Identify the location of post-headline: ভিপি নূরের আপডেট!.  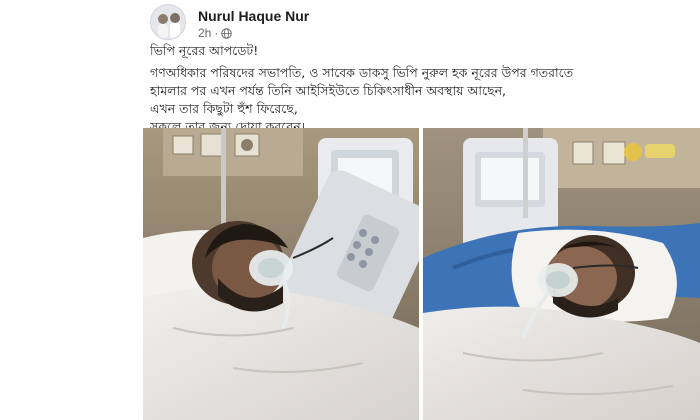
(204, 50).